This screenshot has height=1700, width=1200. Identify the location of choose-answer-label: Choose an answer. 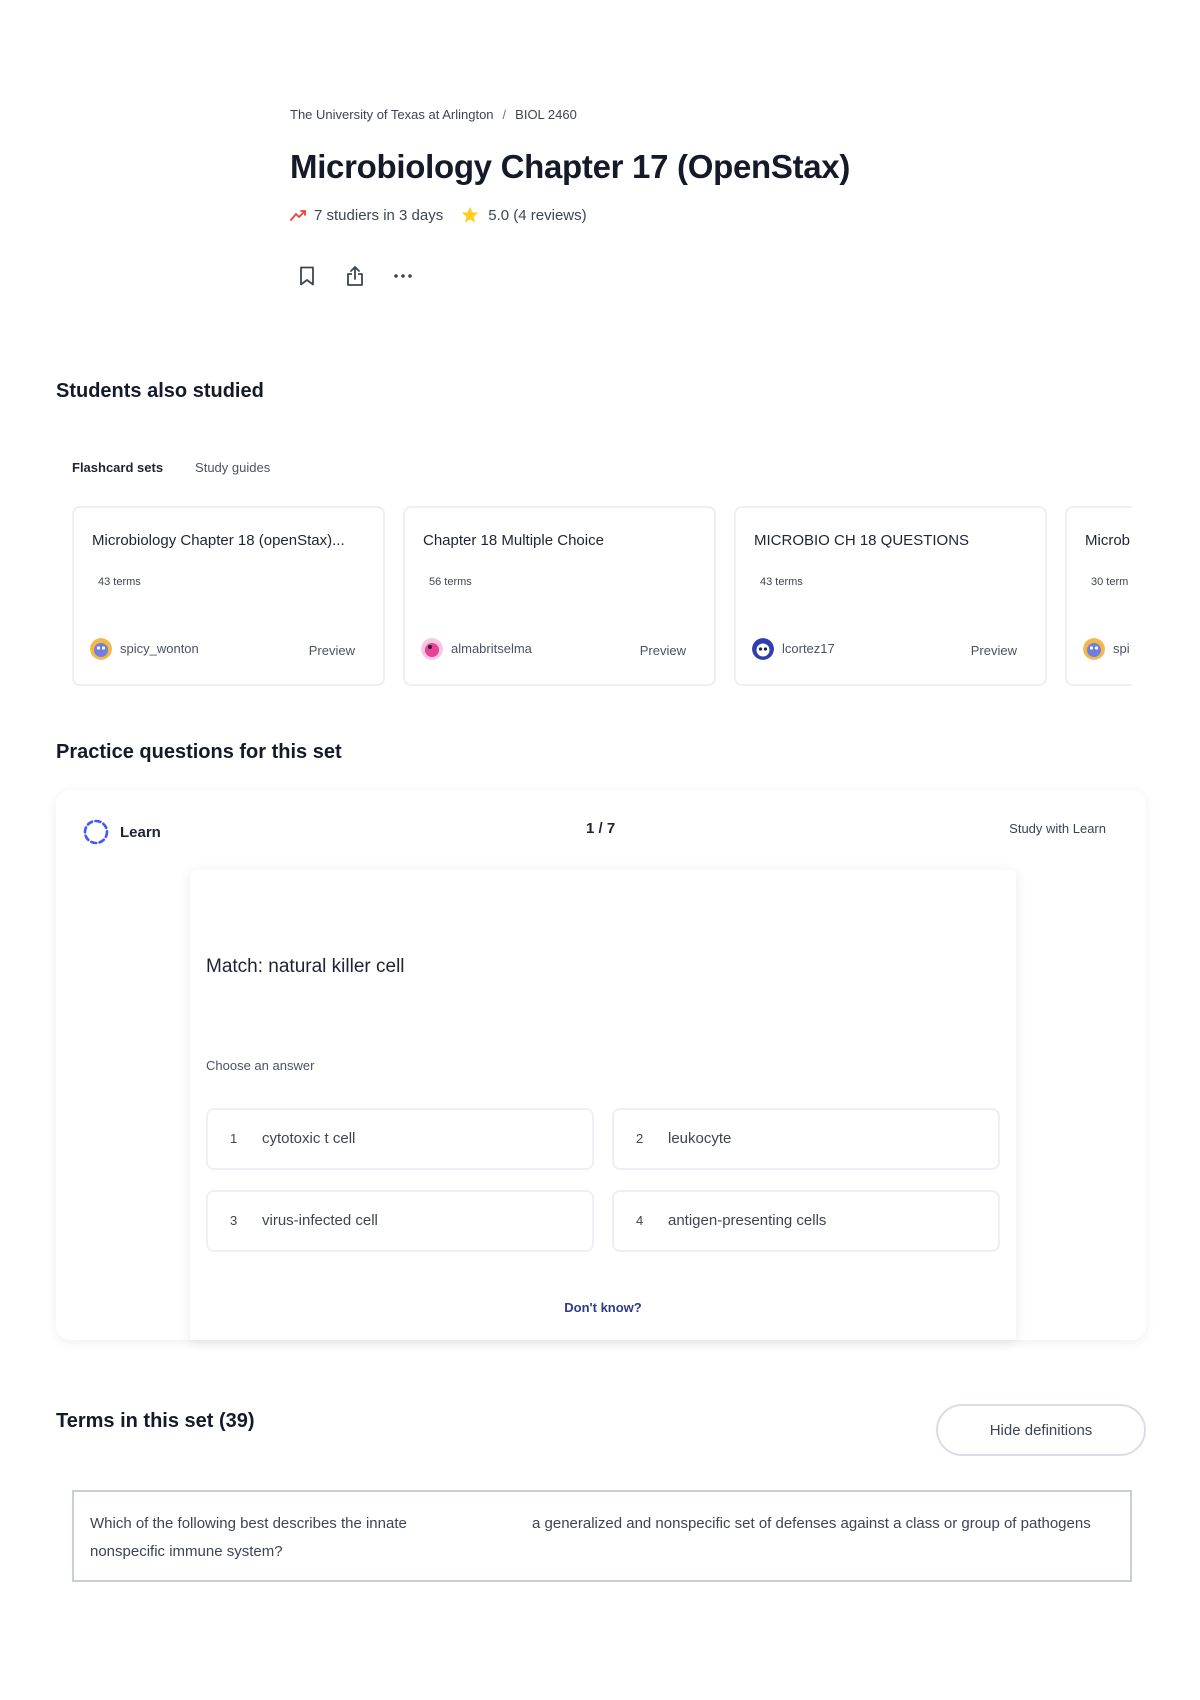
(260, 1065).